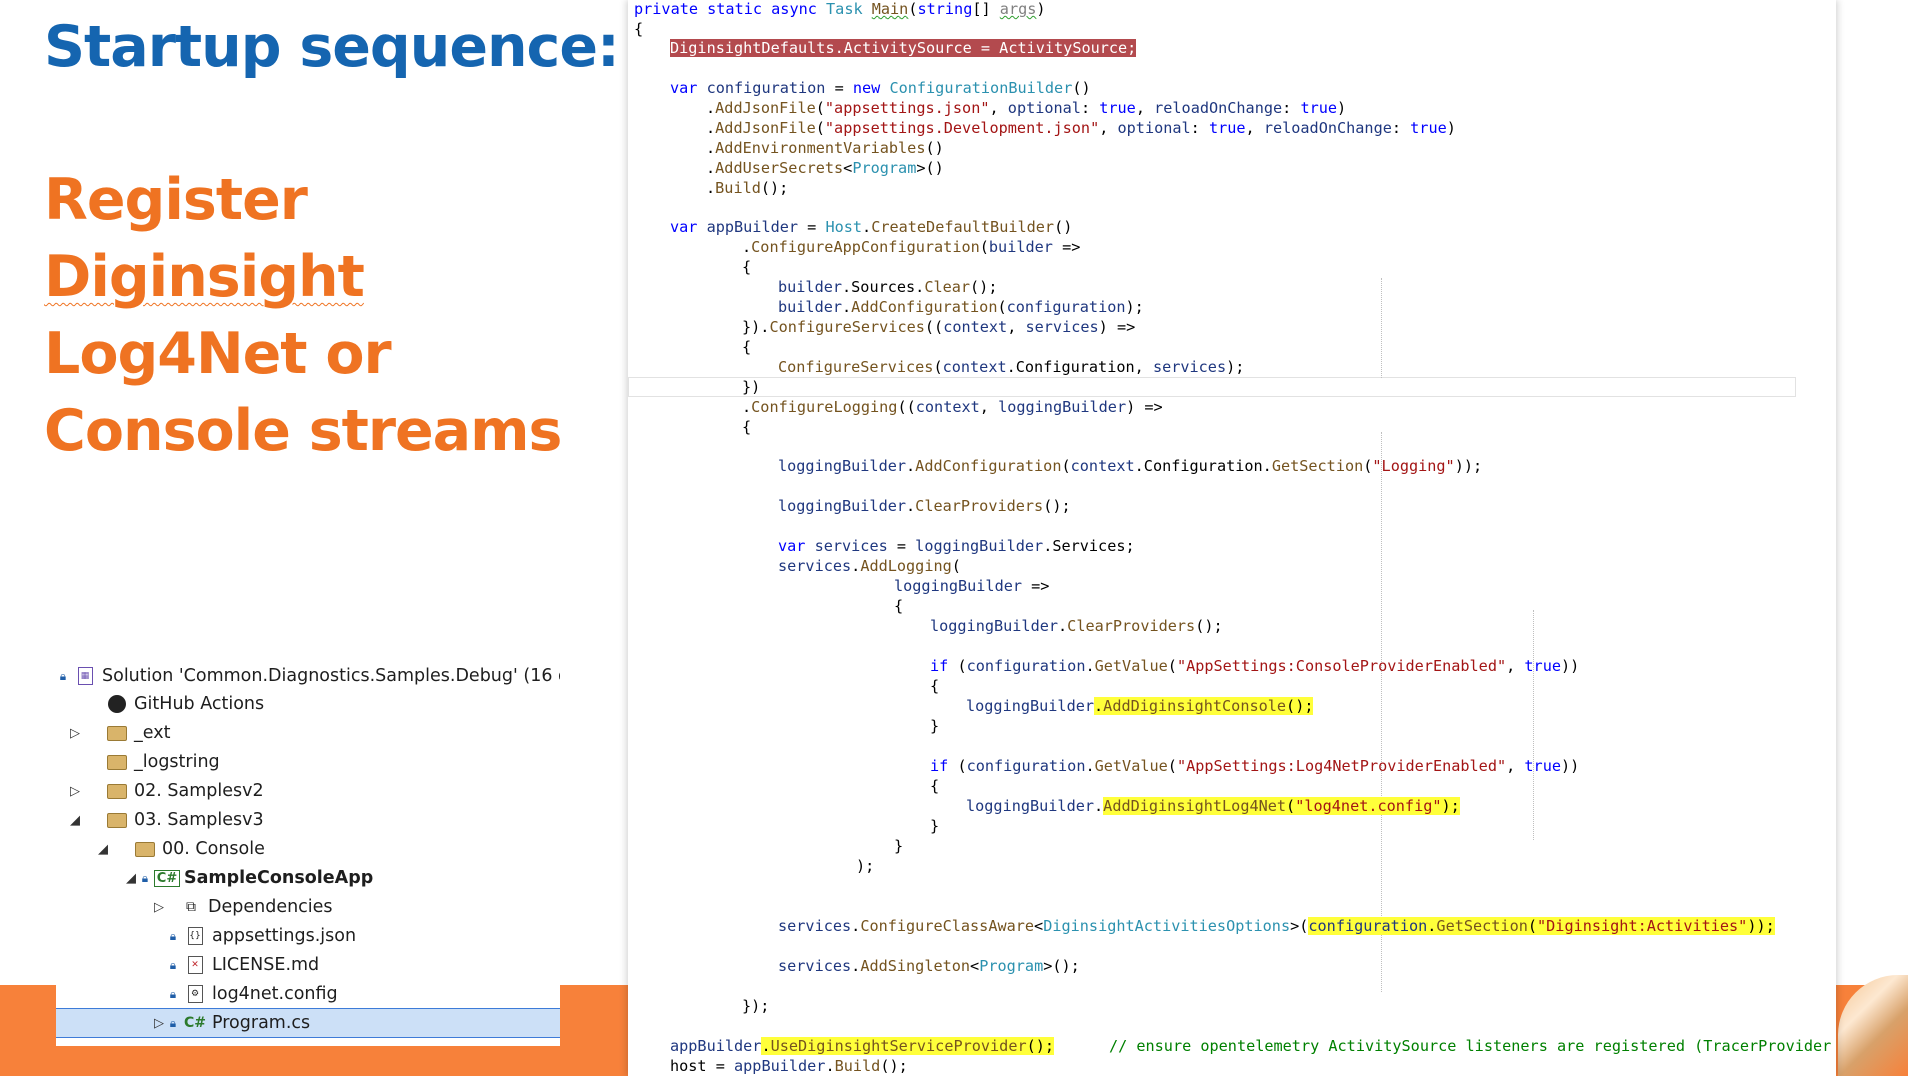  Describe the element at coordinates (308, 791) in the screenshot. I see `tree-row-samplesv2: ▷ 02. Samplesv2` at that location.